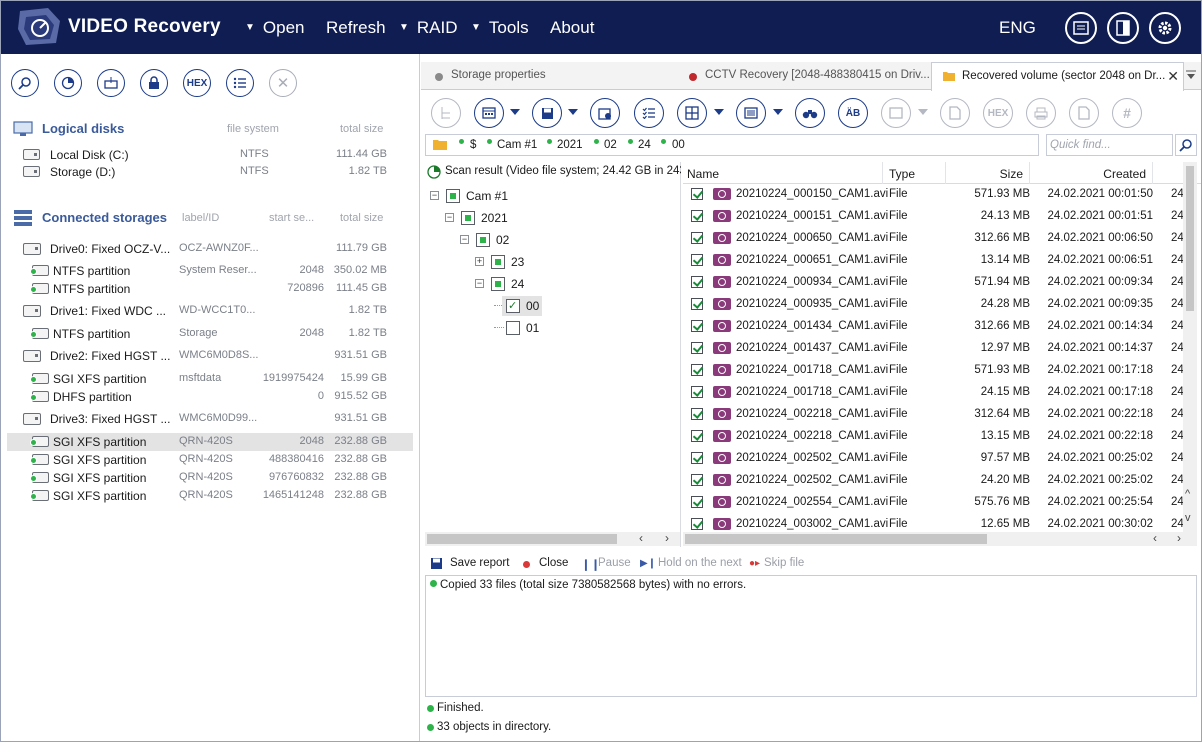 This screenshot has height=742, width=1202. What do you see at coordinates (1081, 28) in the screenshot?
I see `log-button` at bounding box center [1081, 28].